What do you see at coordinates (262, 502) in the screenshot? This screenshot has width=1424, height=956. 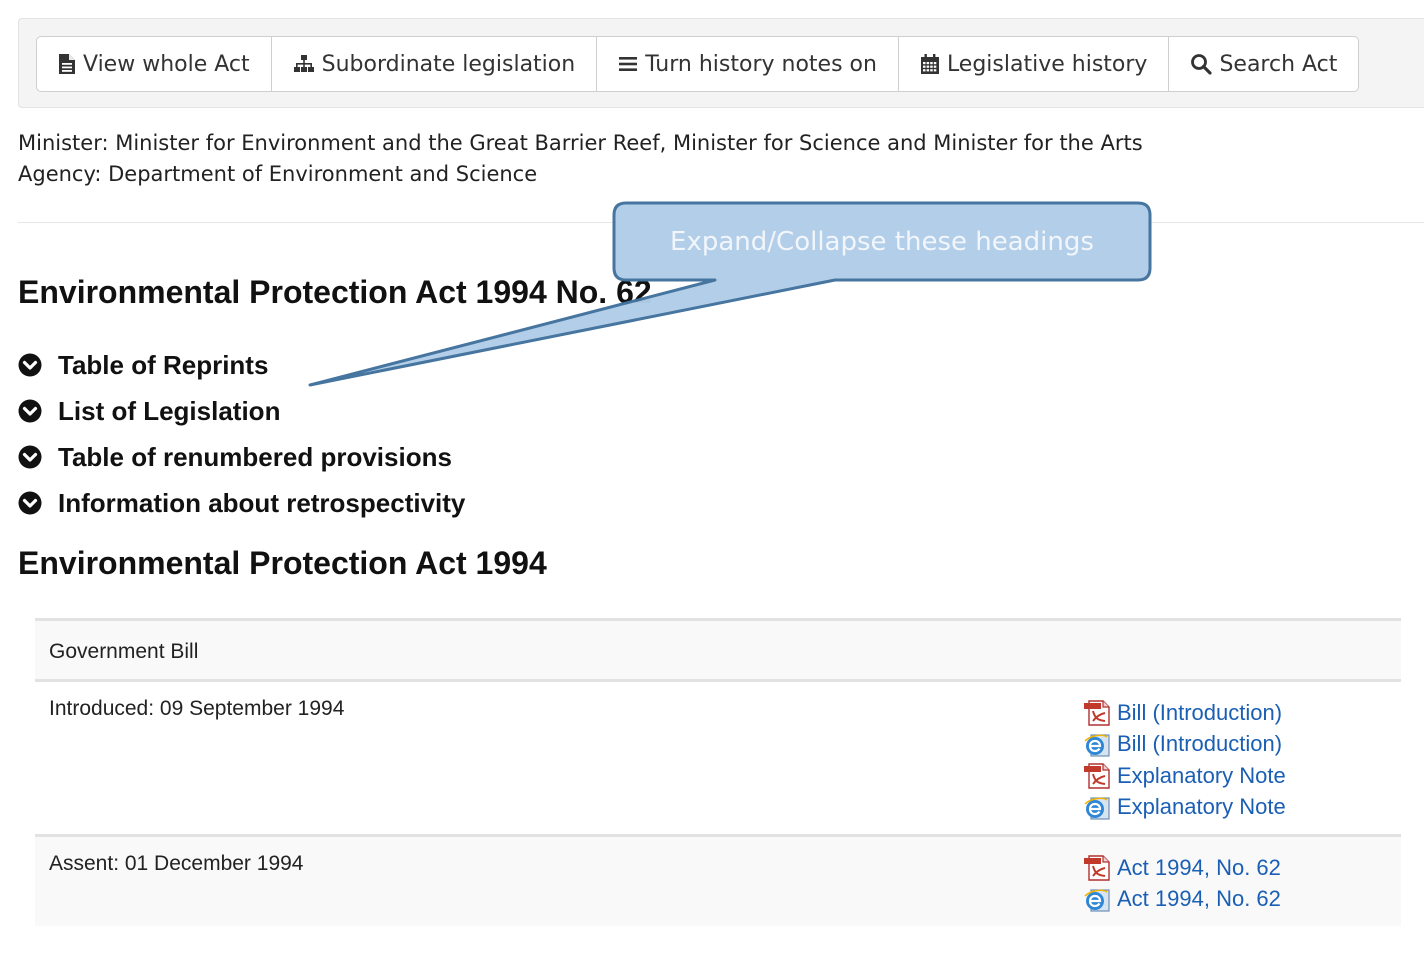 I see `accordion-label: Information about retrospectivity` at bounding box center [262, 502].